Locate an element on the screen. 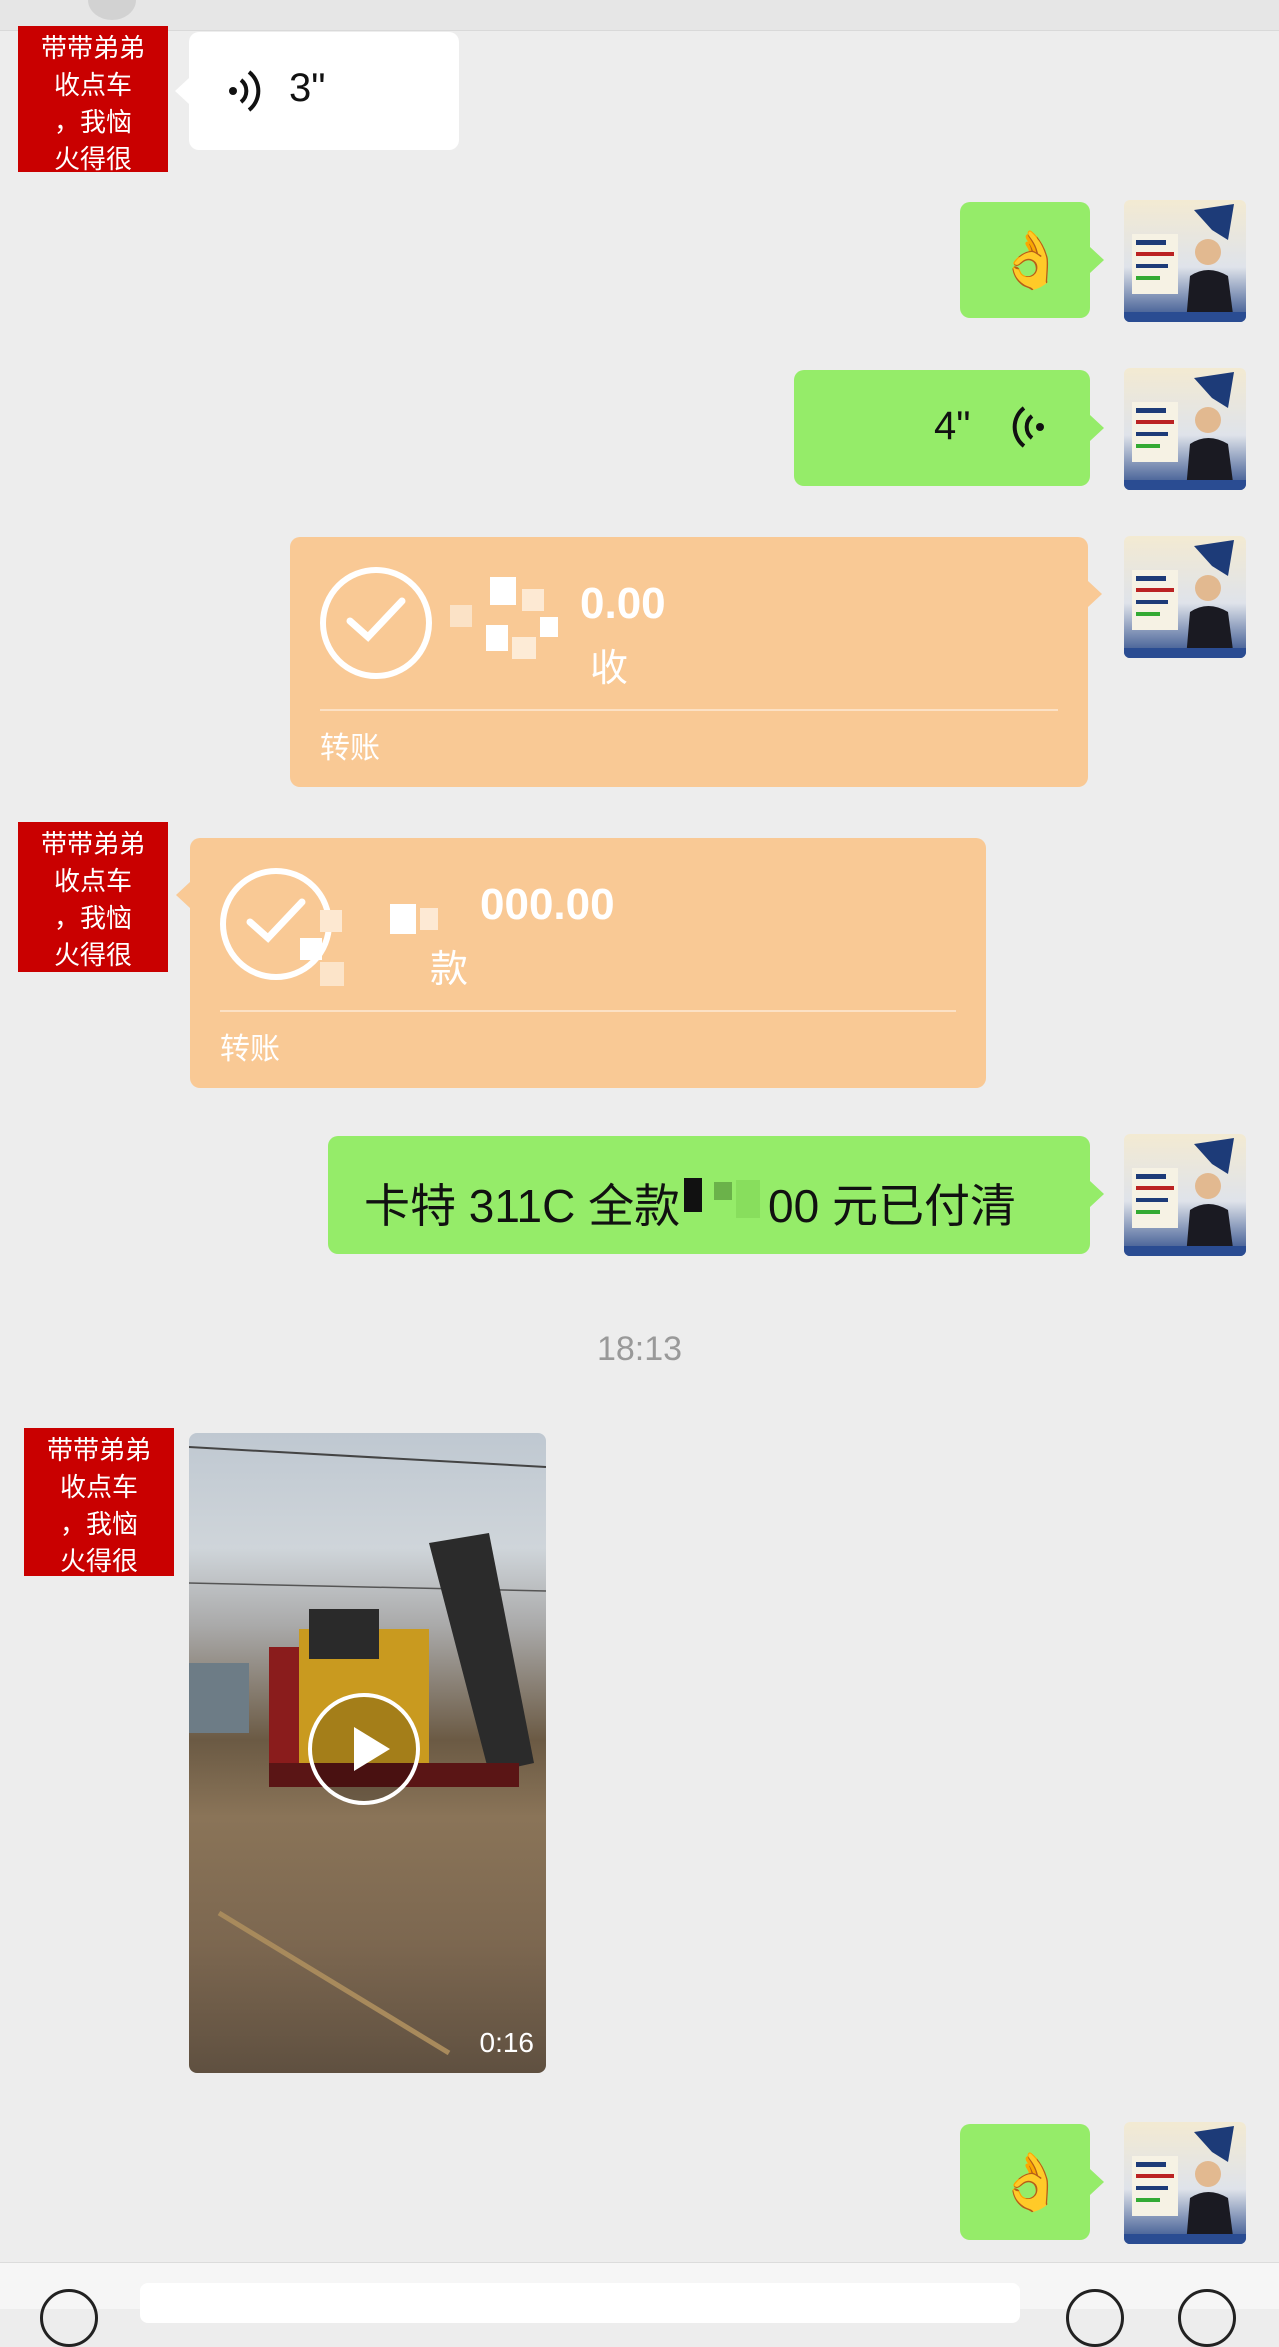 The image size is (1279, 2347). text-message-bubble: 卡特 311C 全款 00 元已付清 is located at coordinates (716, 1195).